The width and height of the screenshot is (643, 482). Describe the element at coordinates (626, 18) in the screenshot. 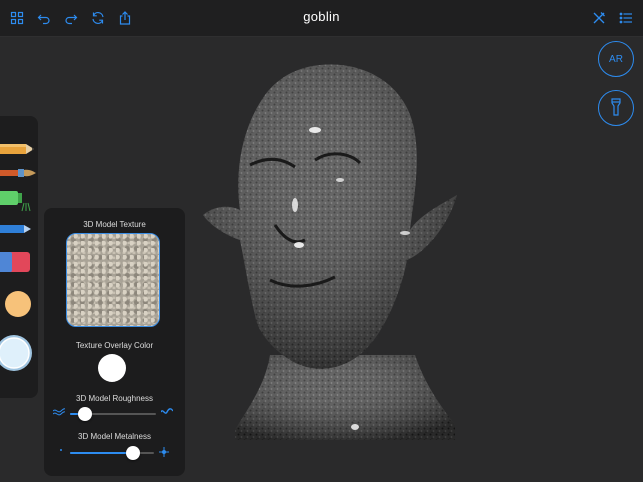

I see `menu-icon` at that location.